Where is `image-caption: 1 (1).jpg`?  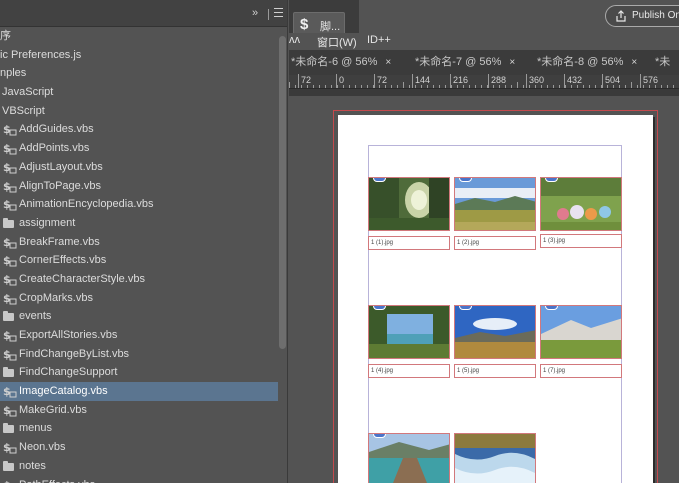
image-caption: 1 (1).jpg is located at coordinates (409, 243).